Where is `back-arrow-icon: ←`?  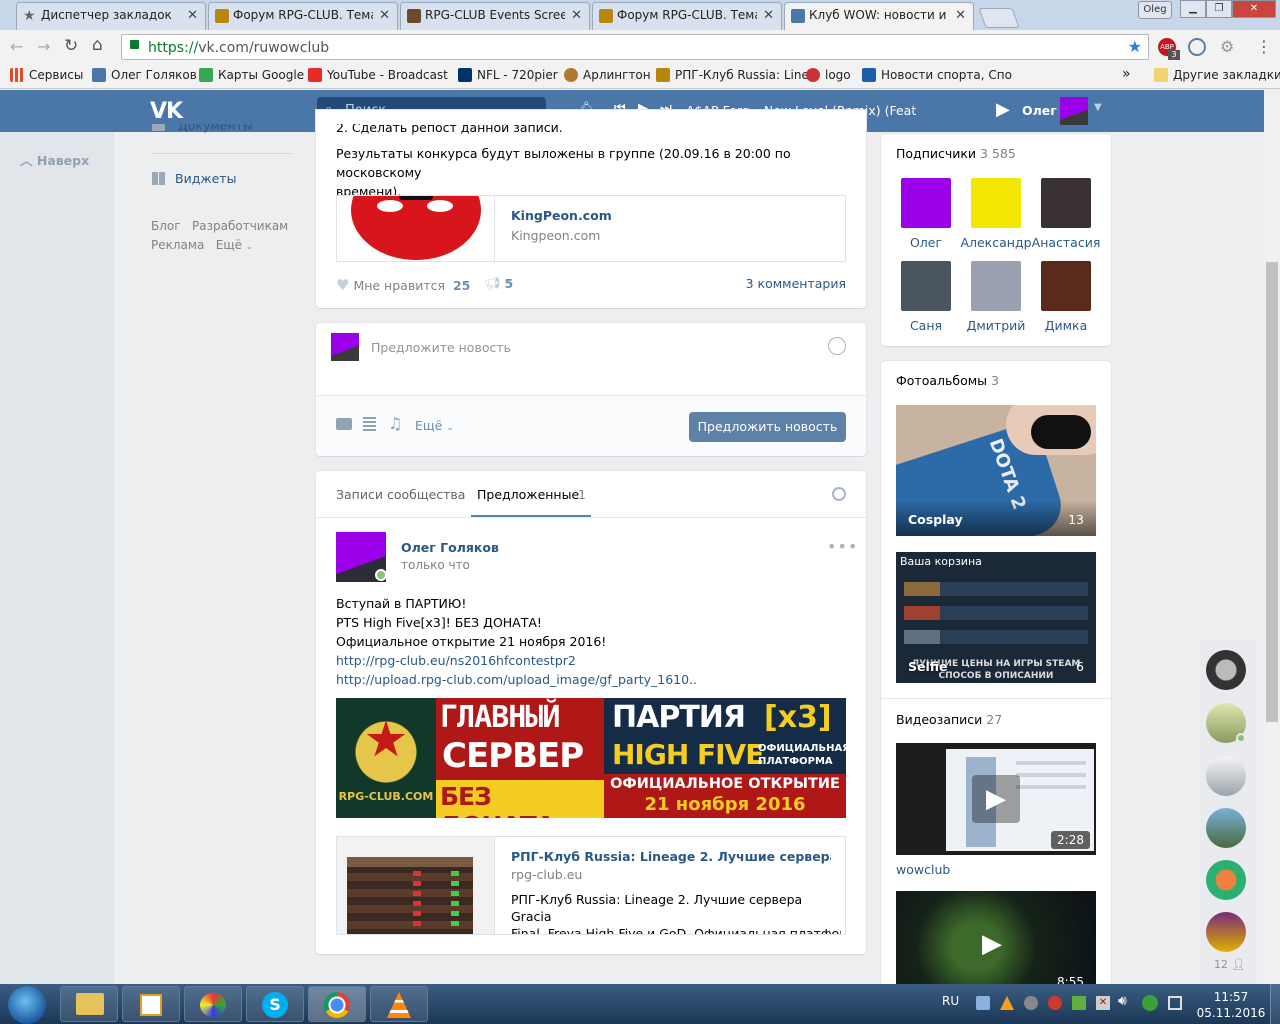 back-arrow-icon: ← is located at coordinates (16, 46).